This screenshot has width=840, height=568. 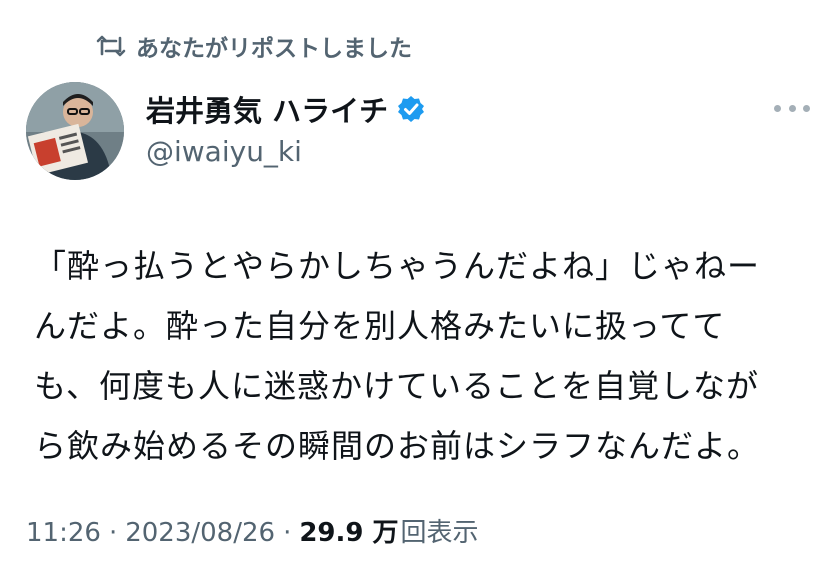 What do you see at coordinates (439, 533) in the screenshot?
I see `views-label: 回表示` at bounding box center [439, 533].